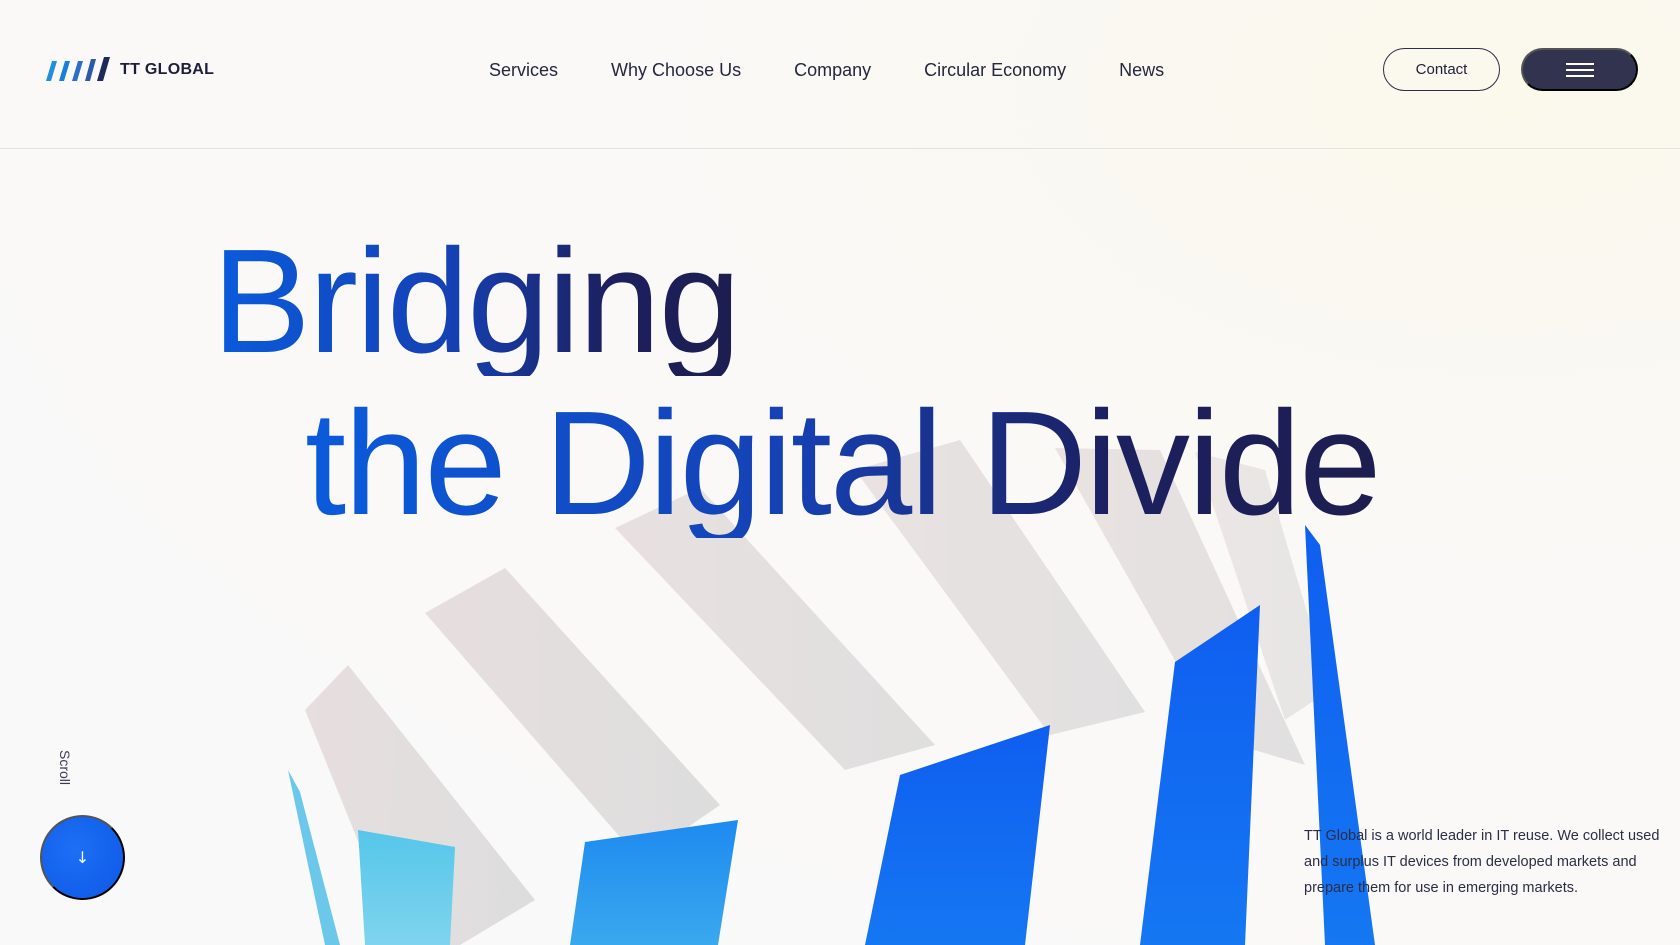  I want to click on nav-services: Services, so click(523, 70).